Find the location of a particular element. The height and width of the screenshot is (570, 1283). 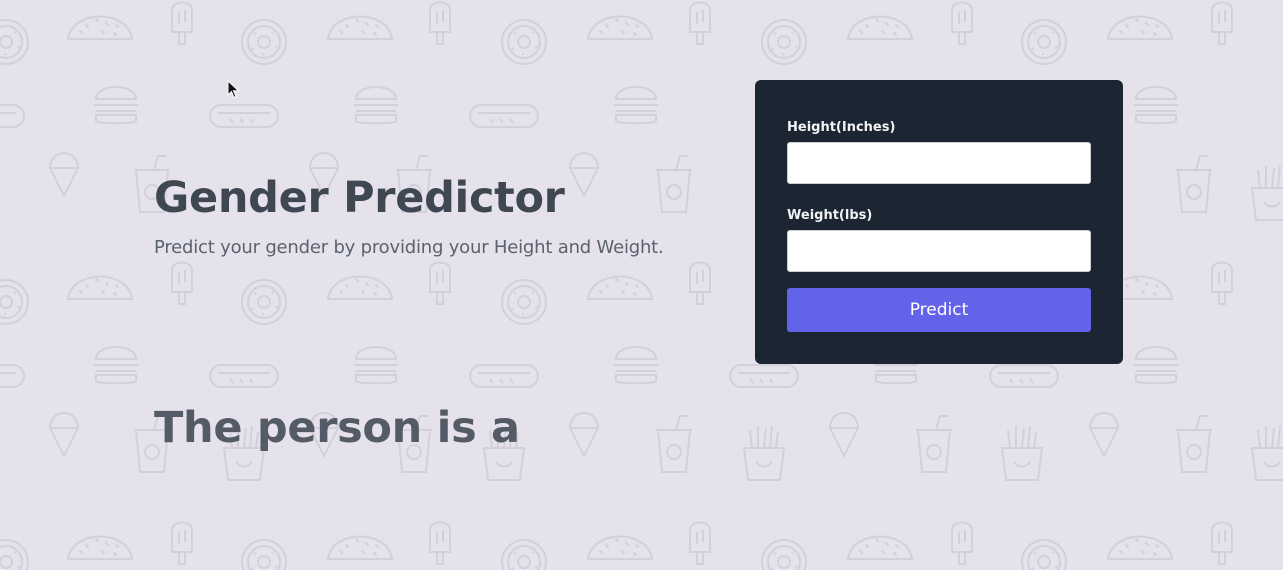

weight-label: Weight(lbs) is located at coordinates (830, 215).